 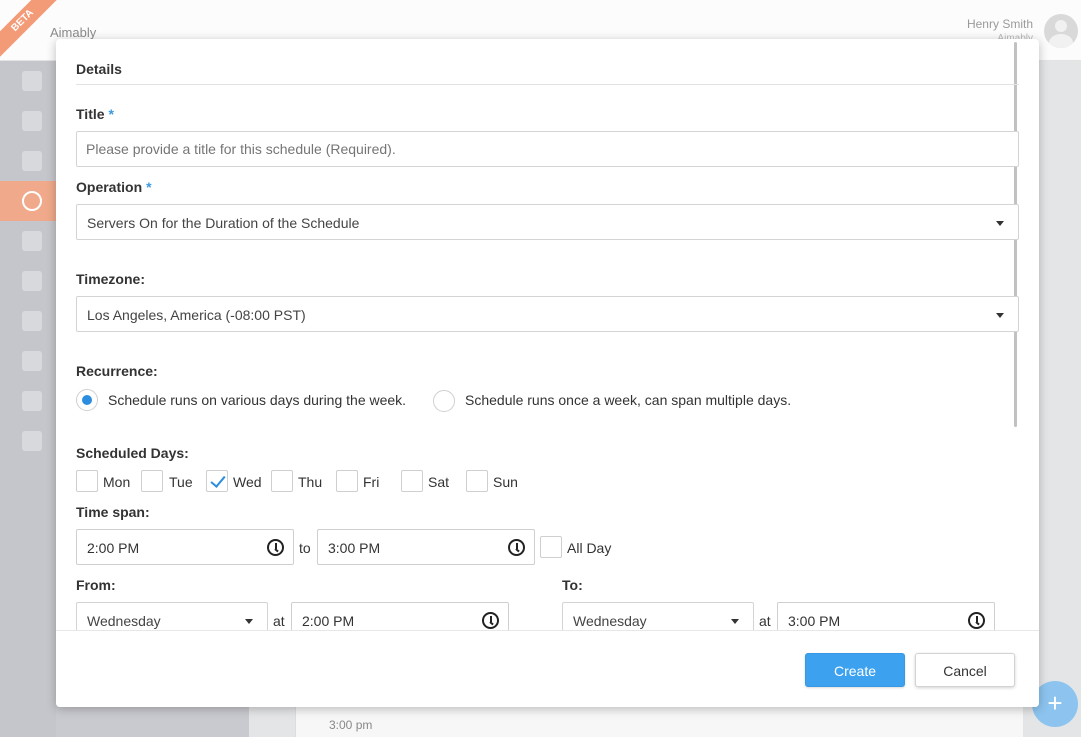 I want to click on sidebar-item-settings, so click(x=28, y=361).